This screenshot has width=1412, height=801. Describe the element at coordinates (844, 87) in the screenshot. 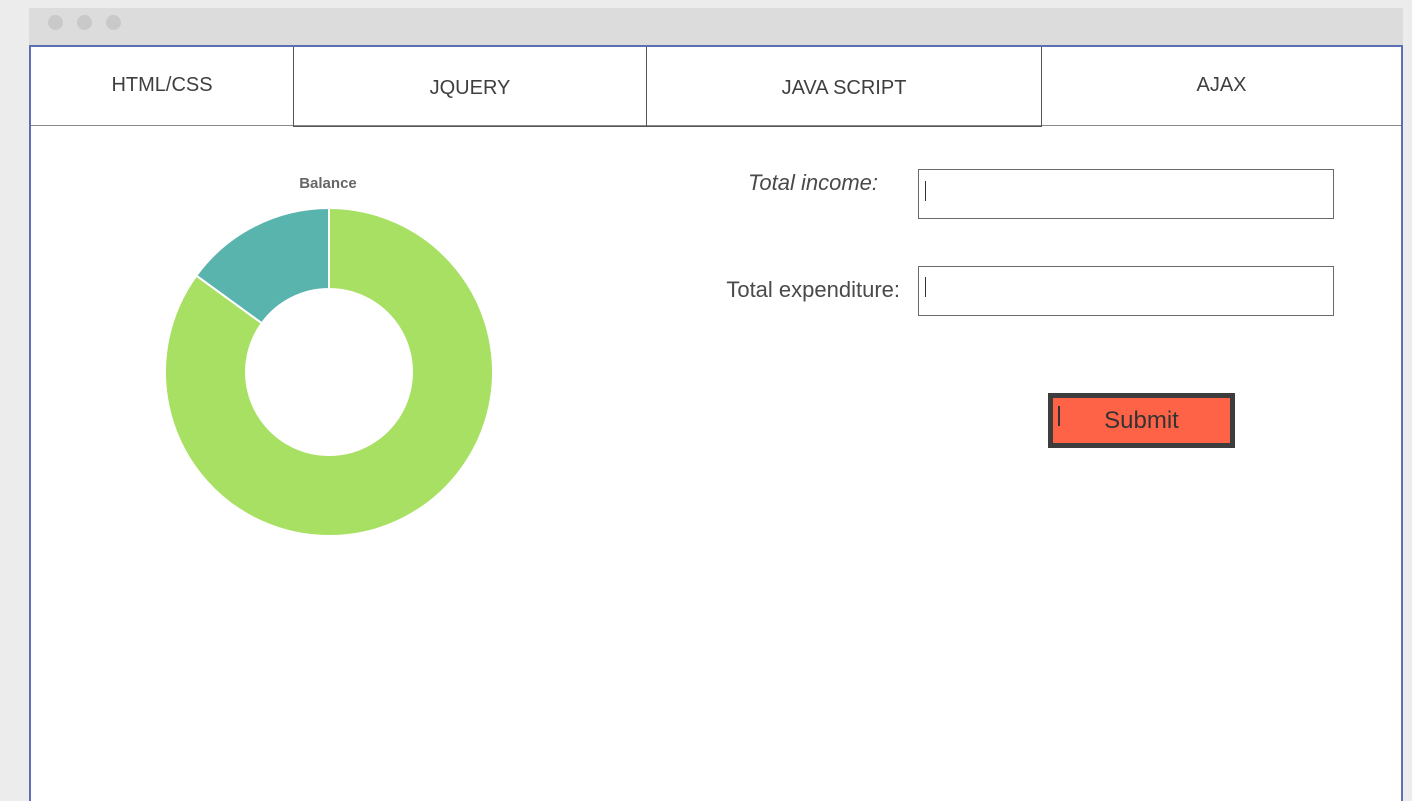

I see `tab-javascript: JAVA SCRIPT` at that location.